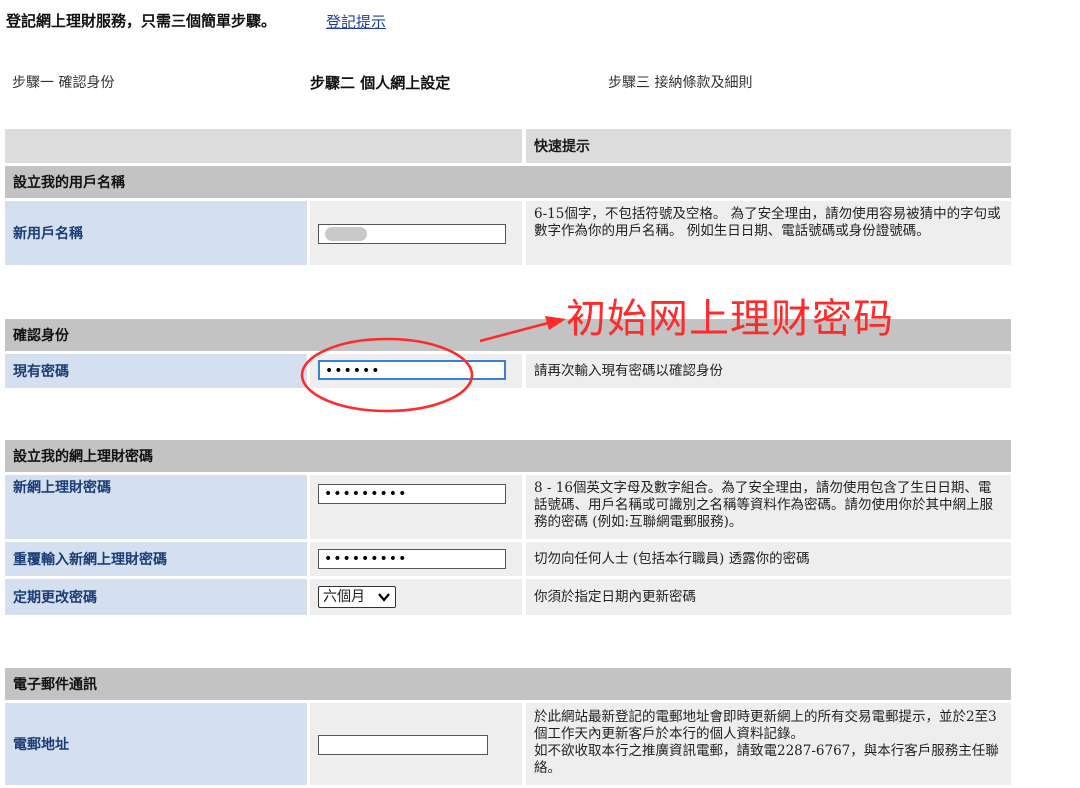  What do you see at coordinates (156, 371) in the screenshot?
I see `current-password-label: 現有密碼` at bounding box center [156, 371].